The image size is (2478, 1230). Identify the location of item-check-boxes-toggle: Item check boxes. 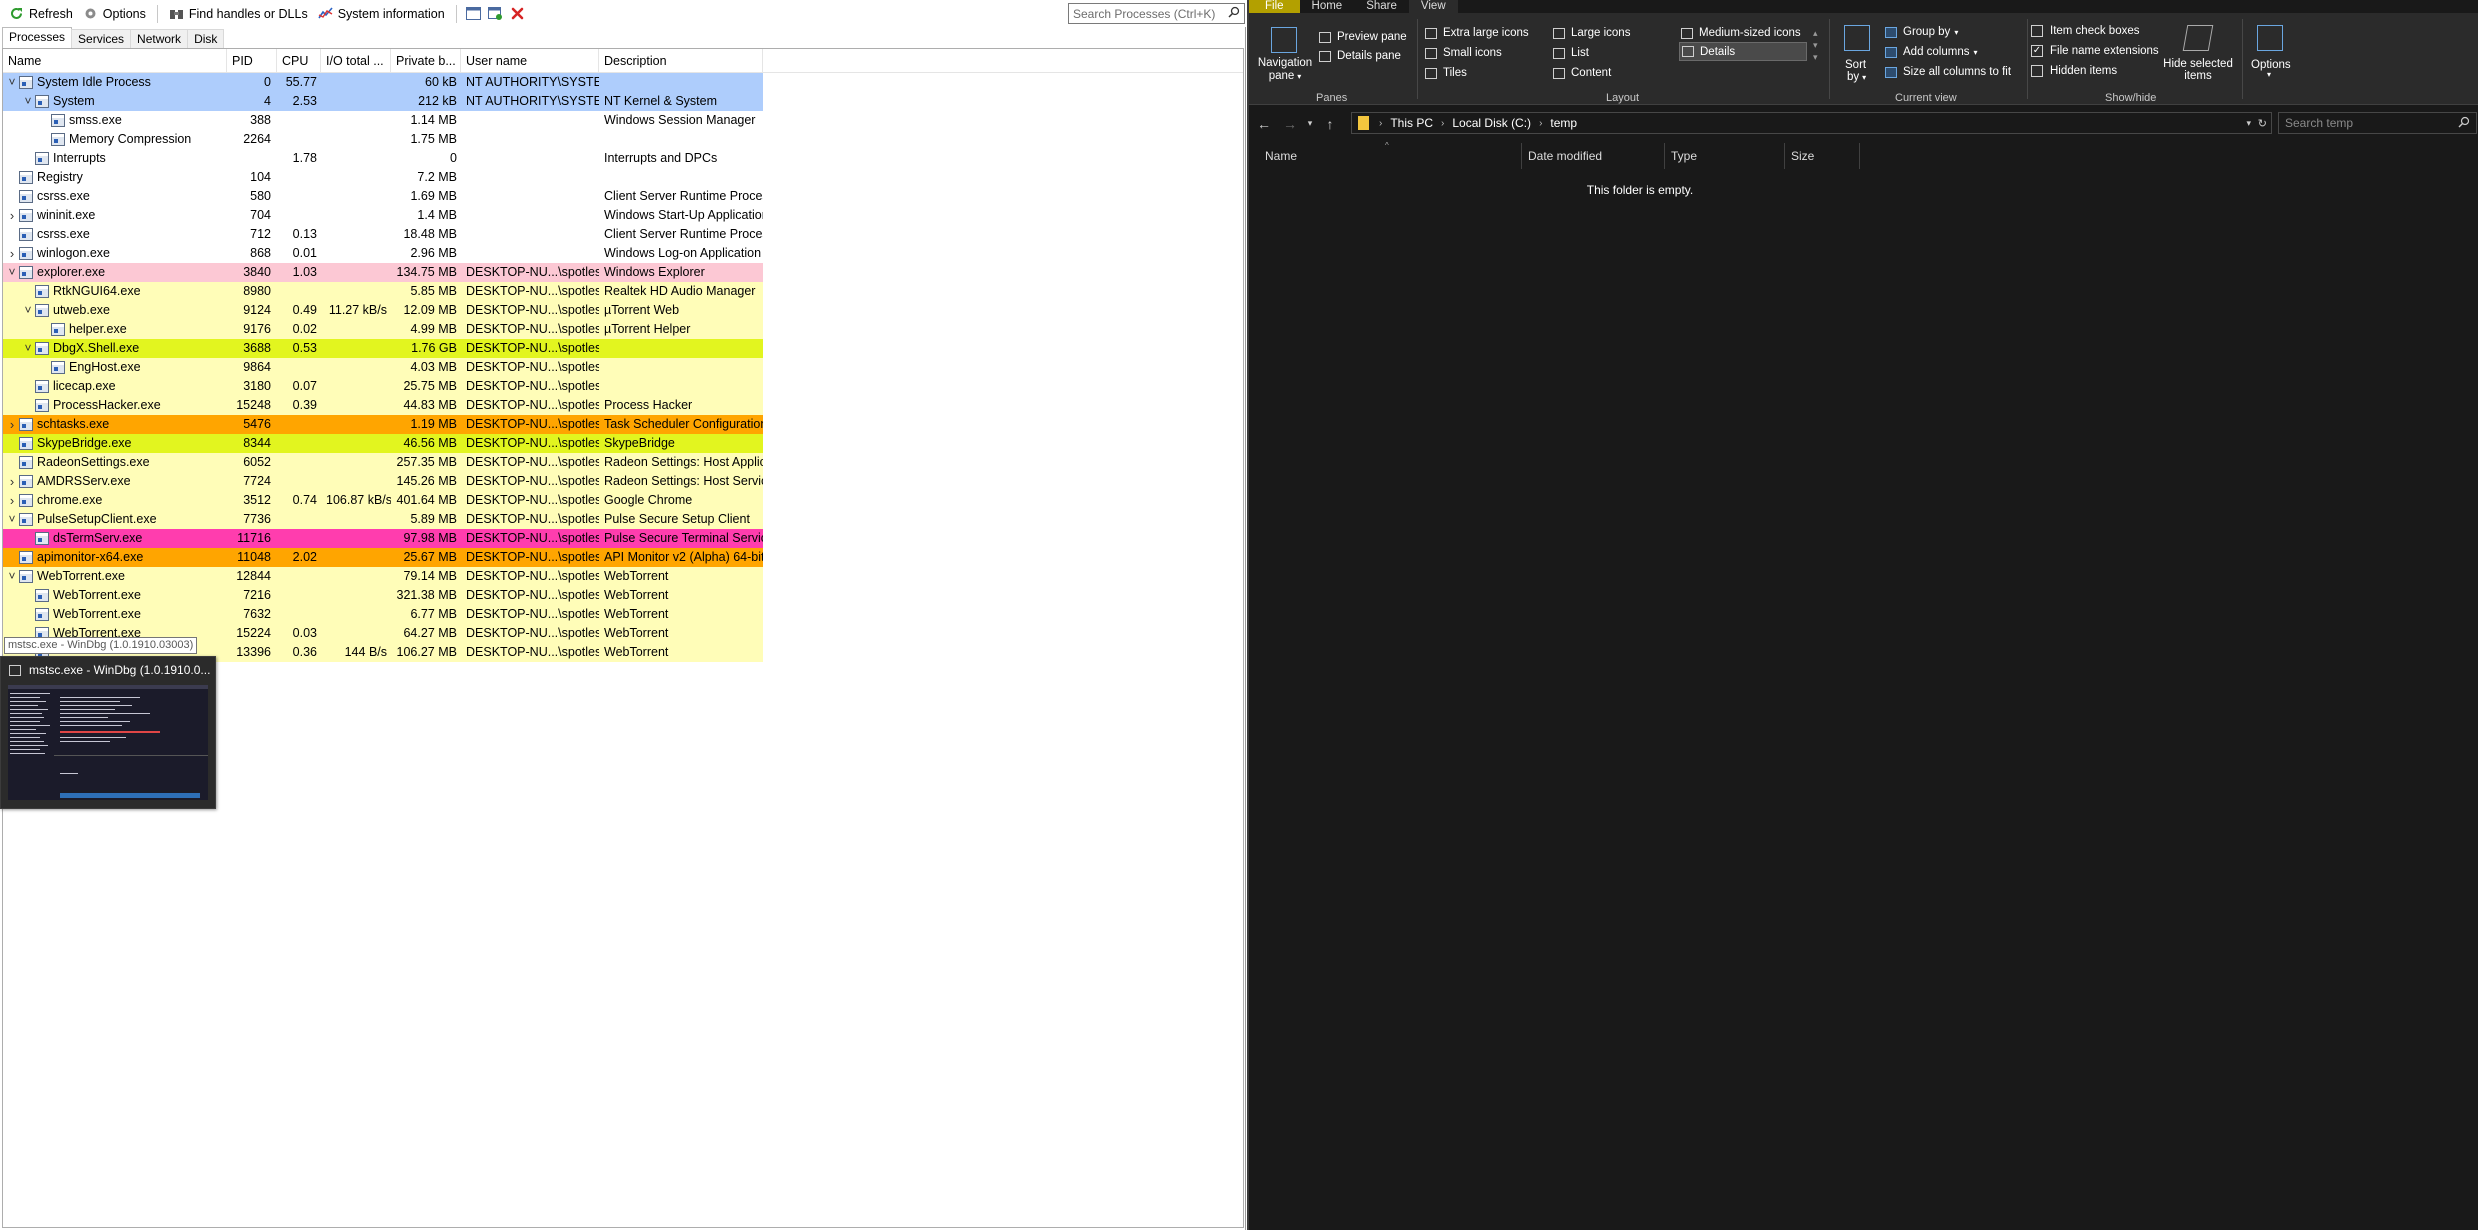
(2085, 31).